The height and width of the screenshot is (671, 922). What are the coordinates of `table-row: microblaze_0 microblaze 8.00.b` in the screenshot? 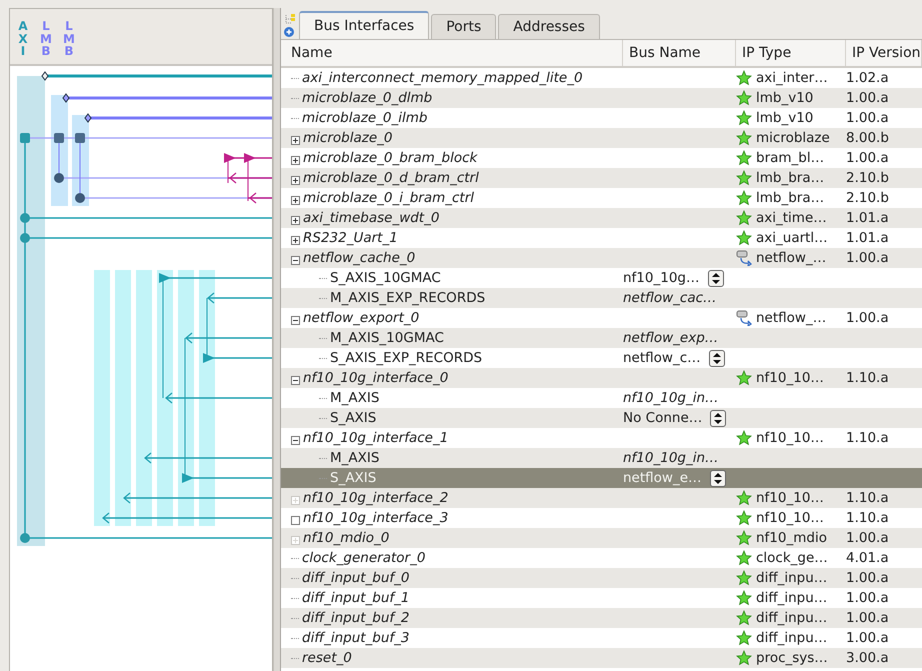 It's located at (601, 138).